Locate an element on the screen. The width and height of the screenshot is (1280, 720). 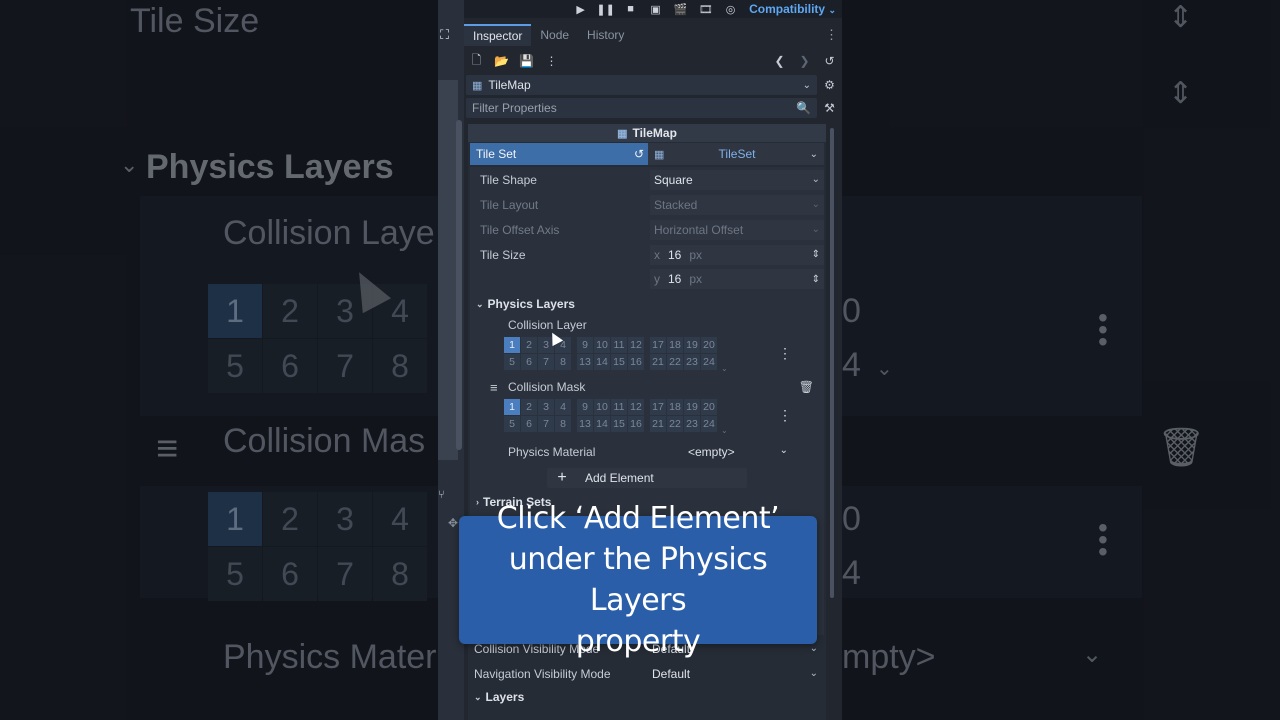
object-selector: ▦ TileMap ⌄ is located at coordinates (641, 85).